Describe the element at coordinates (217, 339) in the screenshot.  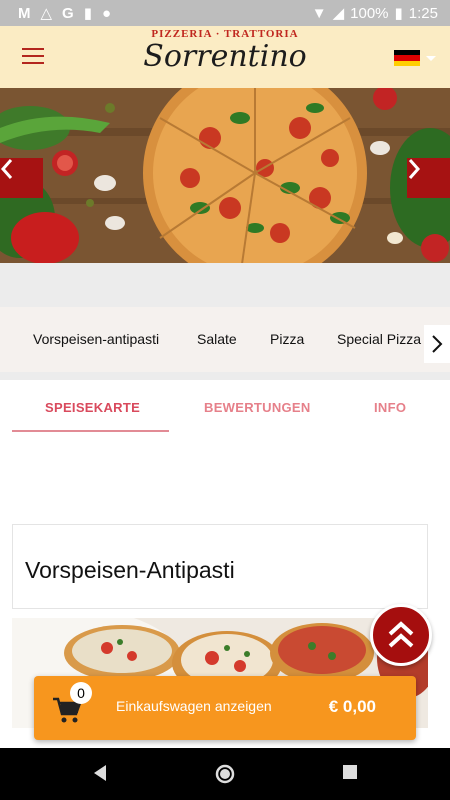
I see `category-item-salate: Salate` at that location.